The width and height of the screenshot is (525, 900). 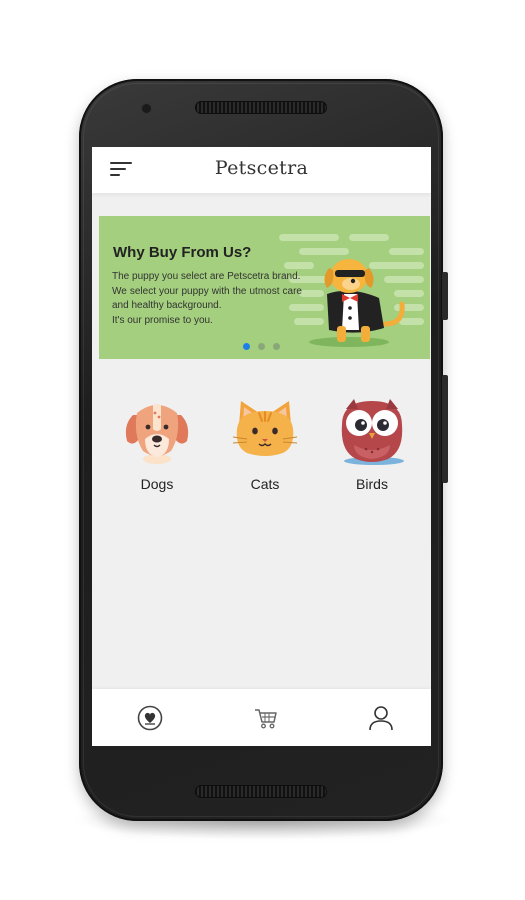 I want to click on banner-line: It's our promise to you., so click(x=162, y=320).